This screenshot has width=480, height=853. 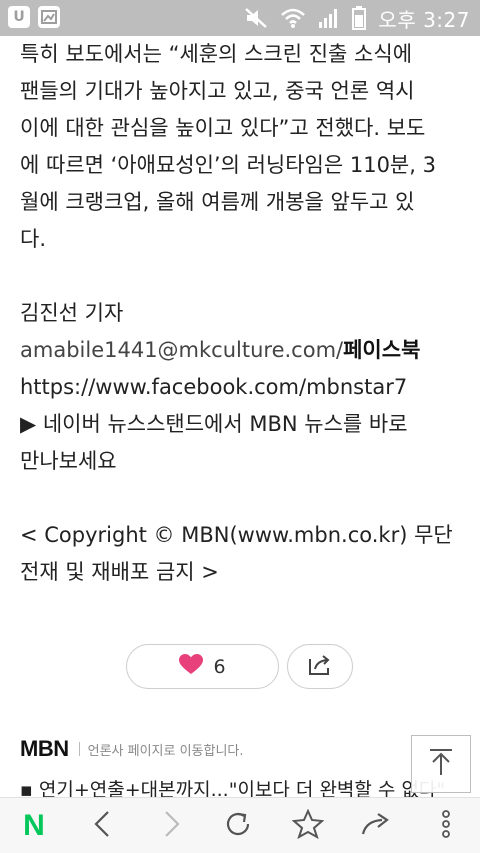 I want to click on refresh-button, so click(x=238, y=825).